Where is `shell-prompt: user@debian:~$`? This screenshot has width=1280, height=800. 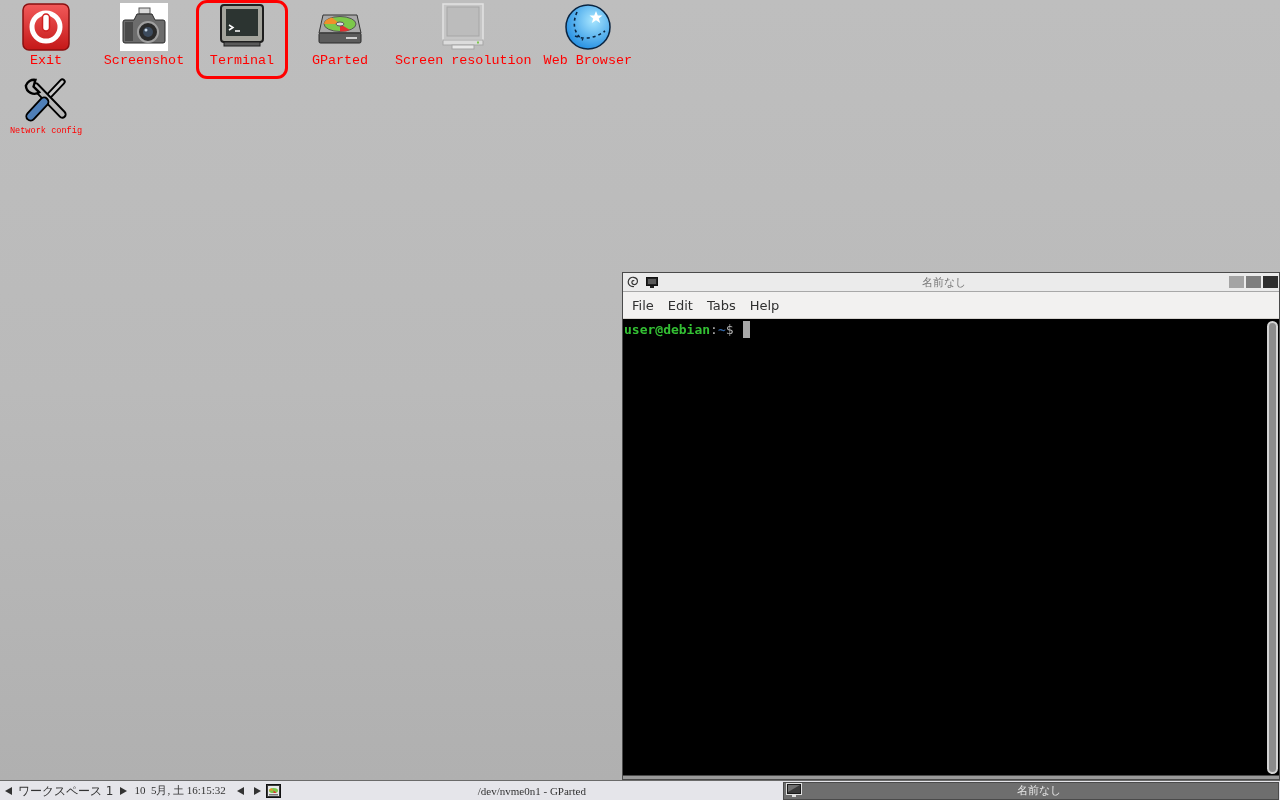
shell-prompt: user@debian:~$ is located at coordinates (679, 330).